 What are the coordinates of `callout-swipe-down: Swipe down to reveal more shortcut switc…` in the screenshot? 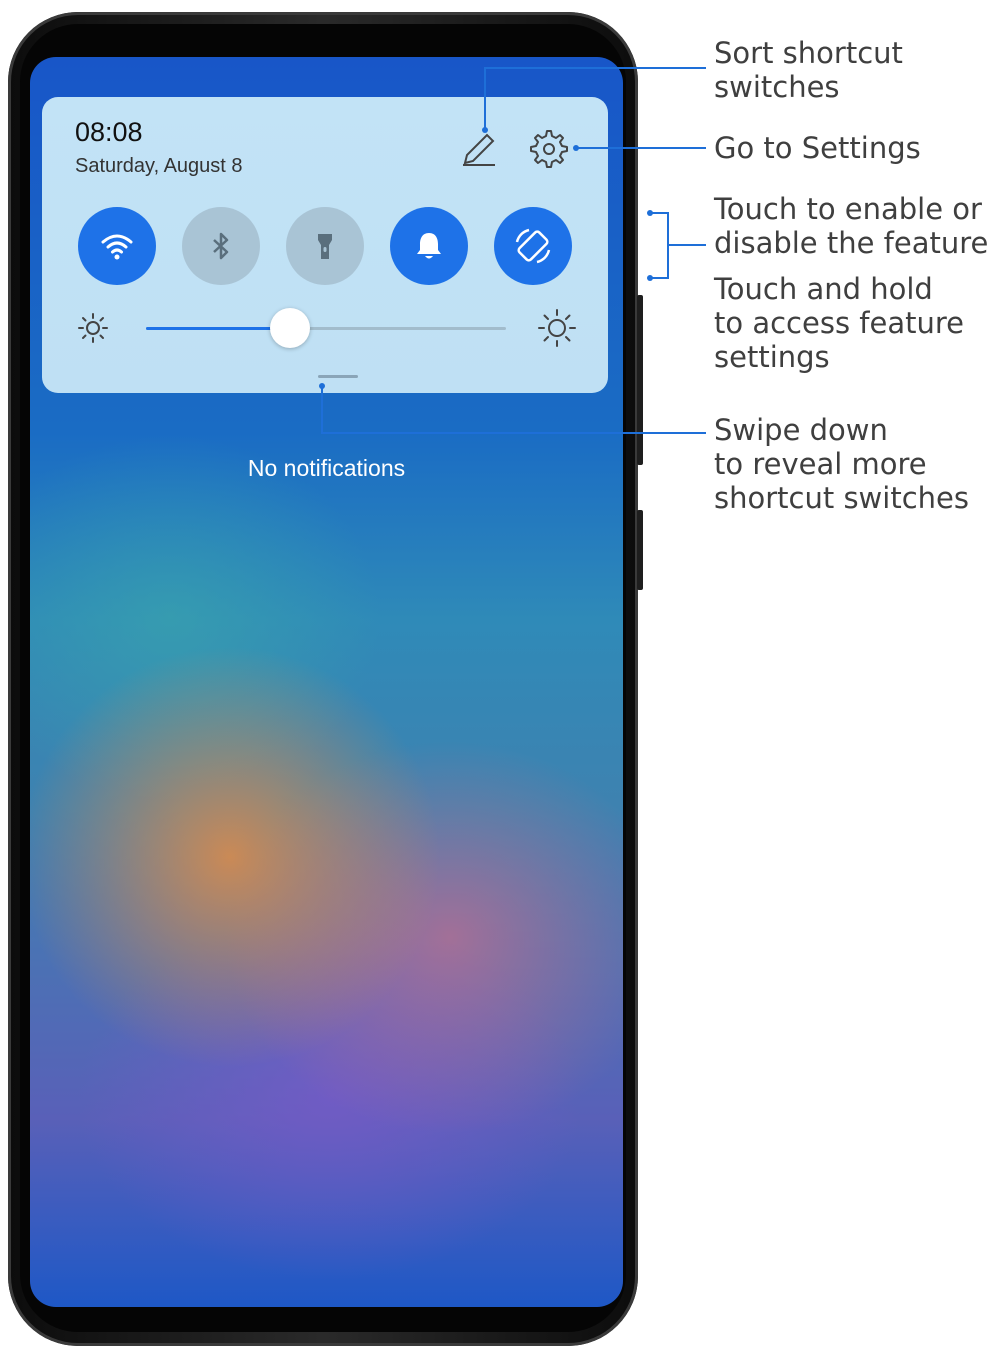 It's located at (841, 464).